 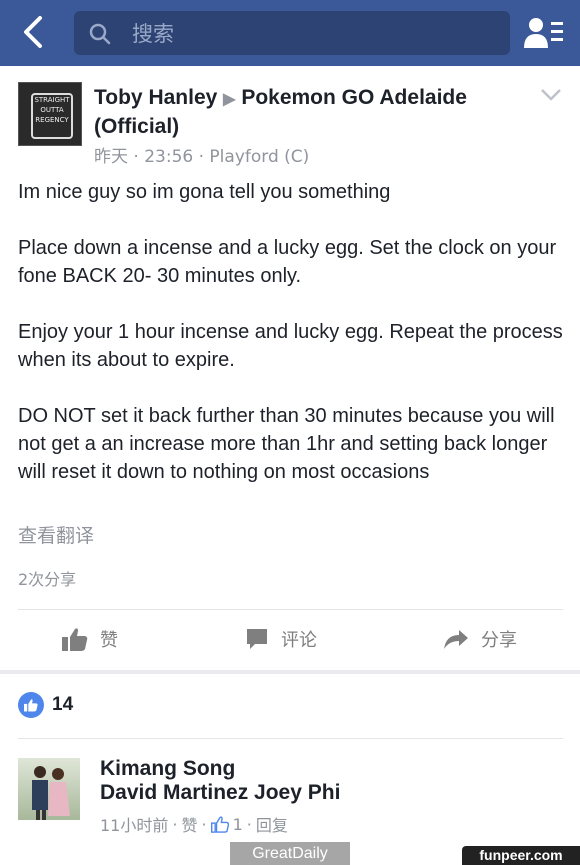 I want to click on reaction-count: 14, so click(x=63, y=704).